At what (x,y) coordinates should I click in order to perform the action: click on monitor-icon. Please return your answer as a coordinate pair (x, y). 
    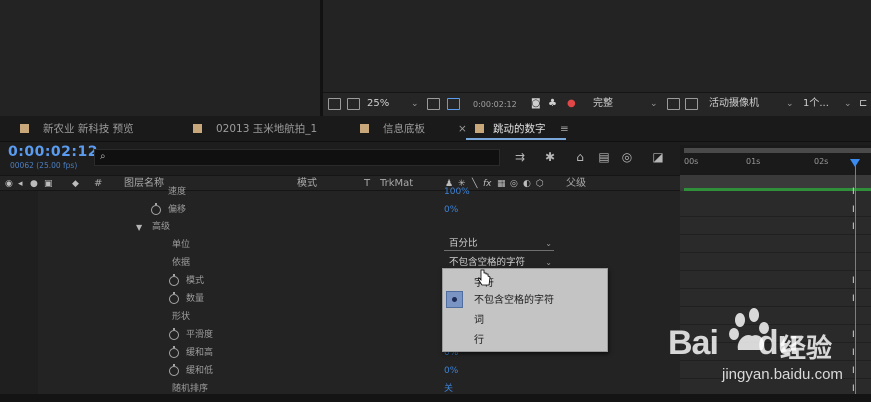
    Looking at the image, I should click on (353, 104).